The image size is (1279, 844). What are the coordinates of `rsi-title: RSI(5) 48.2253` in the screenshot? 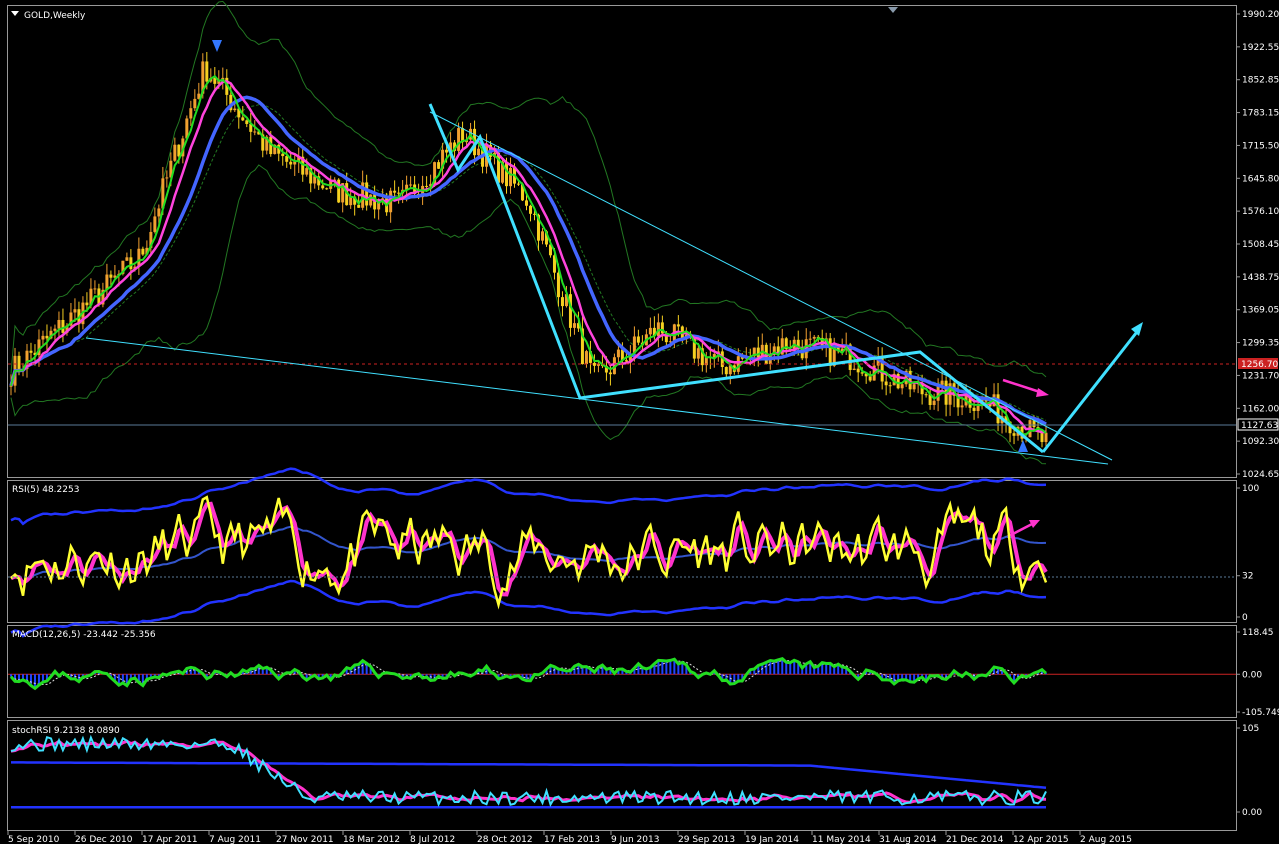 It's located at (45, 490).